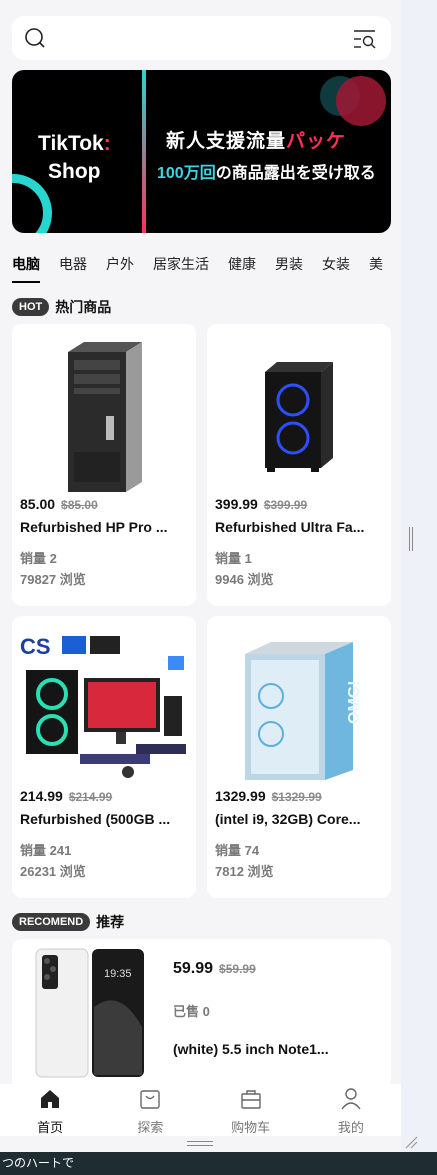 Image resolution: width=437 pixels, height=1175 pixels. Describe the element at coordinates (365, 39) in the screenshot. I see `filter-search-icon` at that location.